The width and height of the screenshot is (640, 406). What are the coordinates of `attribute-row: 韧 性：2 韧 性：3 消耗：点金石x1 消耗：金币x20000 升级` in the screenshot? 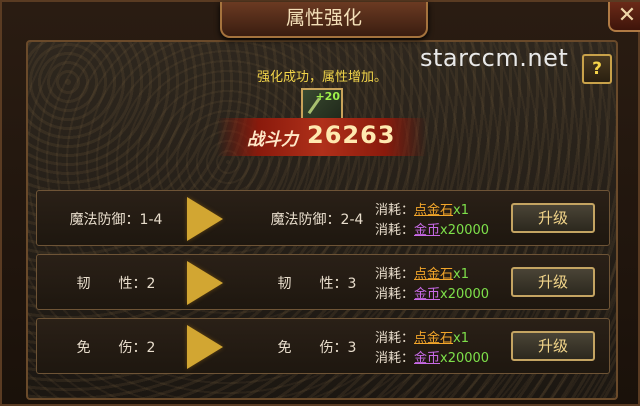 It's located at (323, 282).